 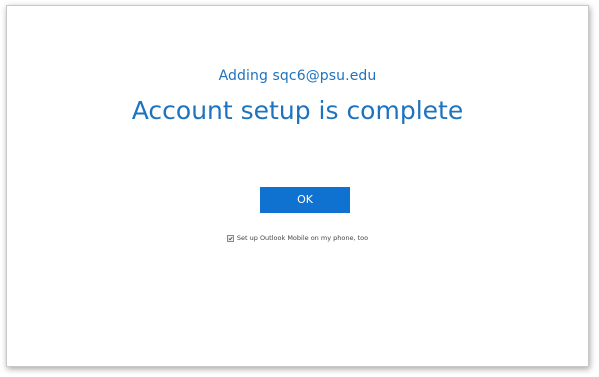 I want to click on adding-account-subtitle: Adding sqc6@psu.edu, so click(x=297, y=76).